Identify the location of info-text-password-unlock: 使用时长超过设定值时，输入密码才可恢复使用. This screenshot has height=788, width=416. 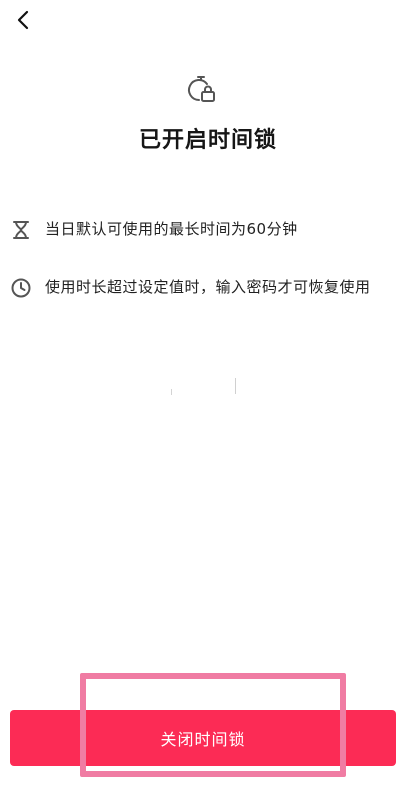
(208, 287).